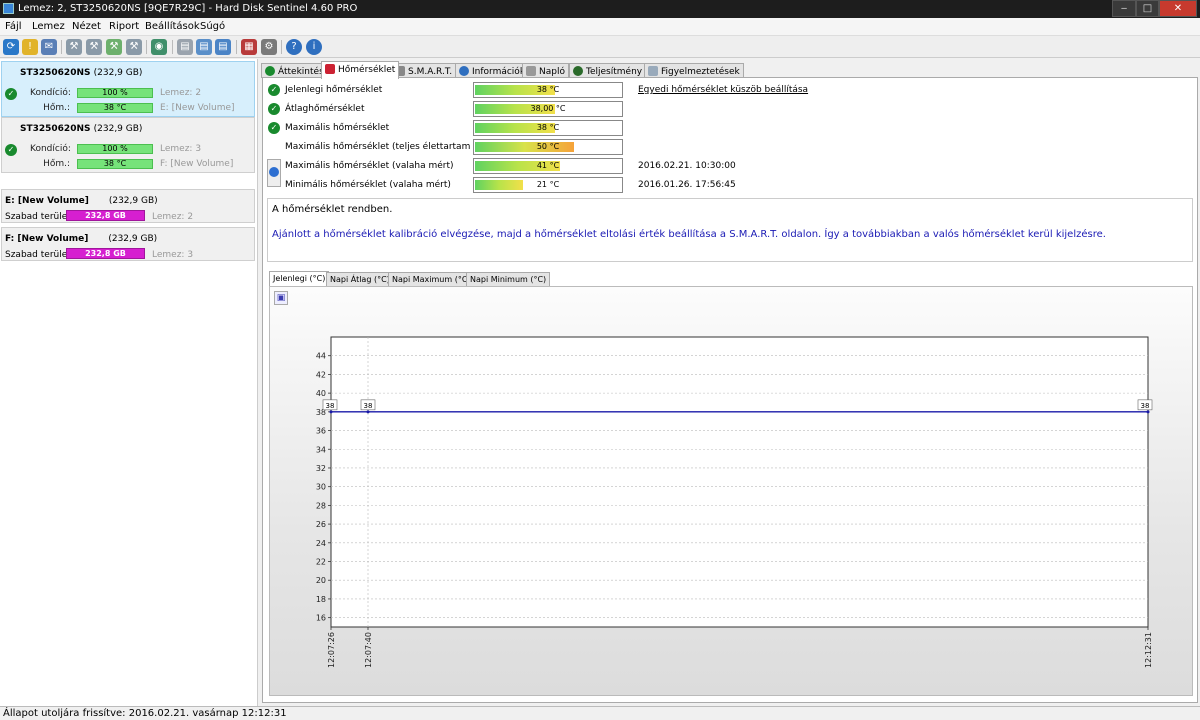  I want to click on data-label: 38, so click(368, 406).